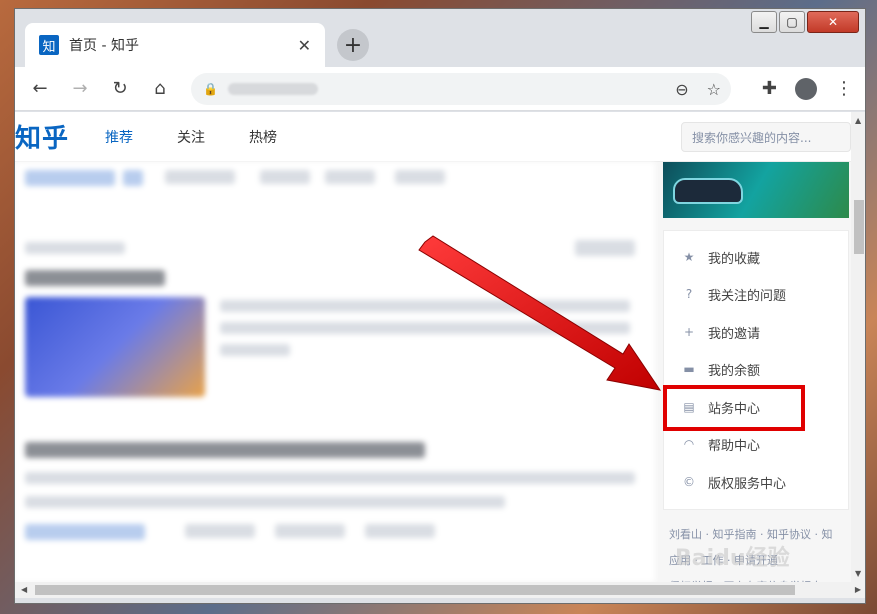  I want to click on baidu-watermark: Baidu经验, so click(732, 558).